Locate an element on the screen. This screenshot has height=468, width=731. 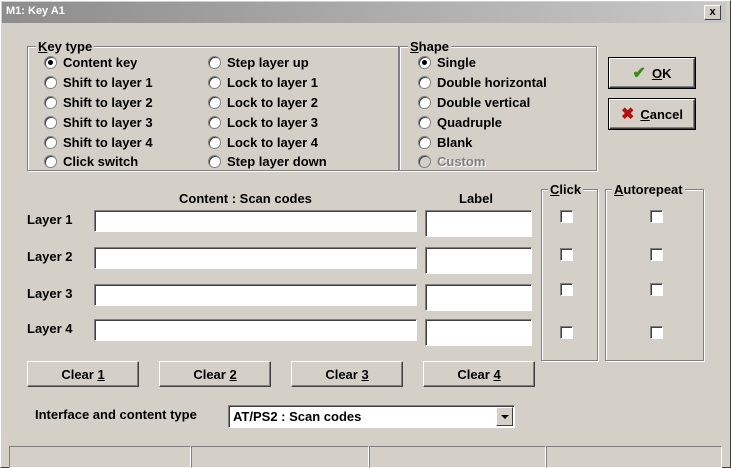
layer-3-content-field is located at coordinates (255, 295).